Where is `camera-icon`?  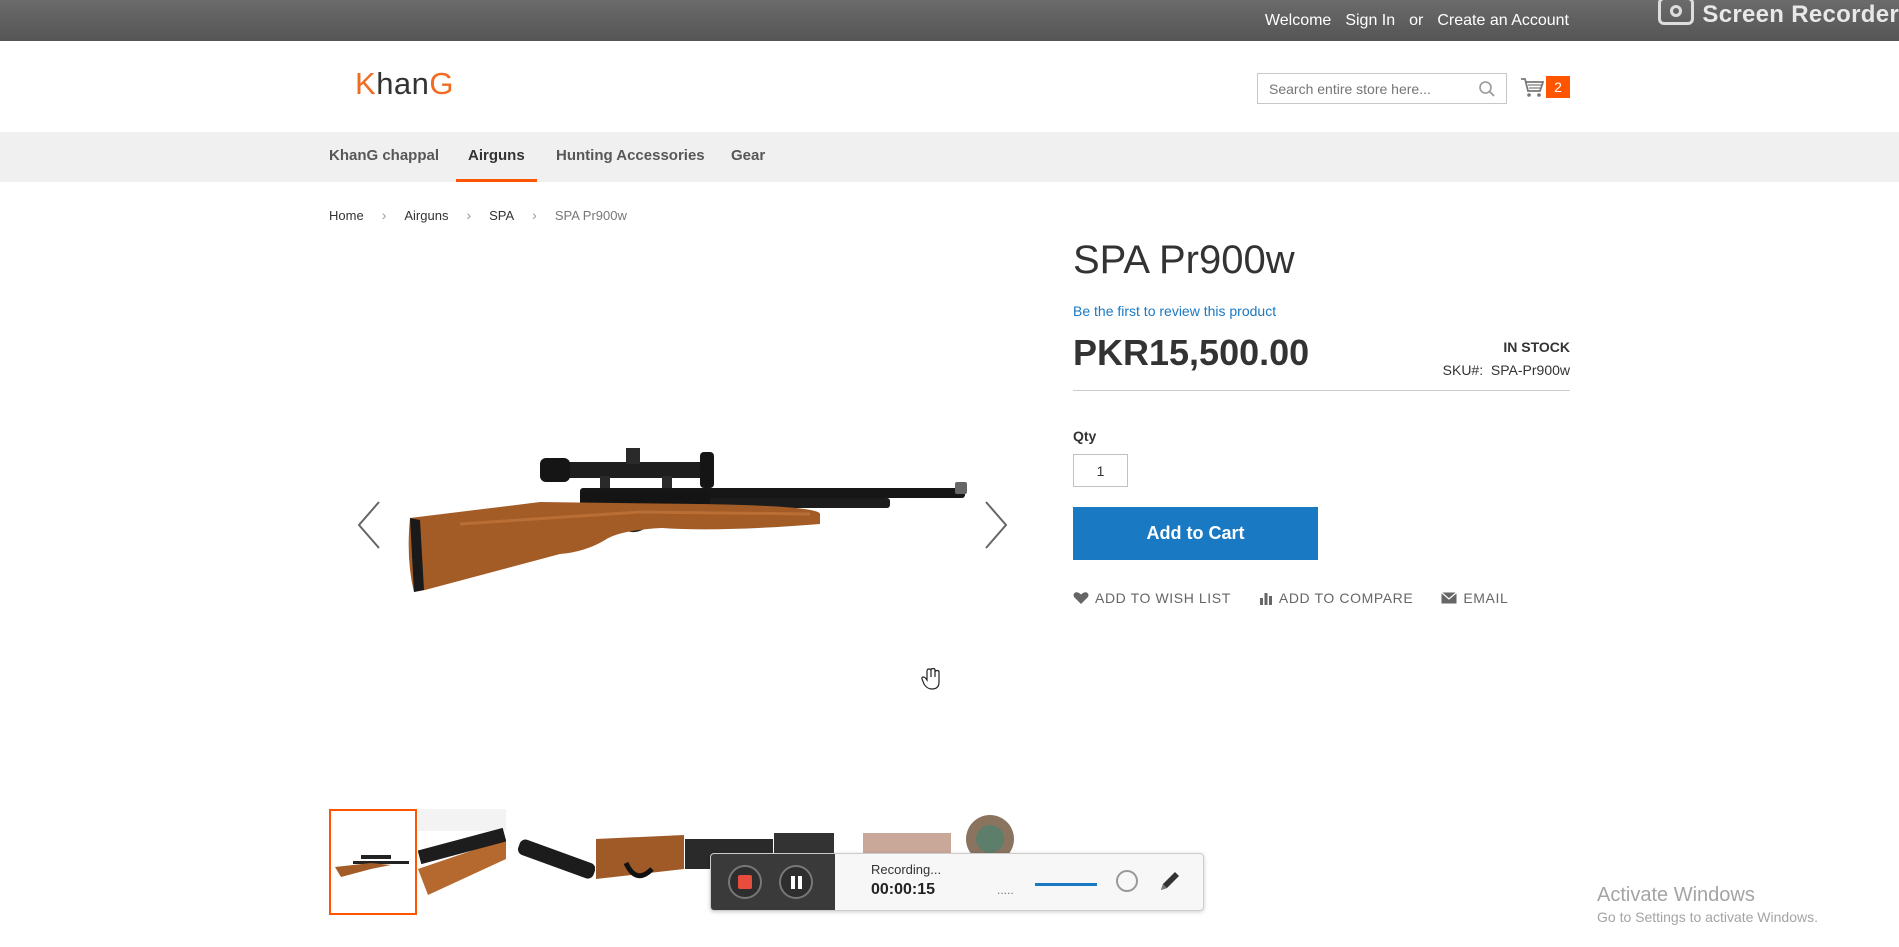
camera-icon is located at coordinates (1676, 12).